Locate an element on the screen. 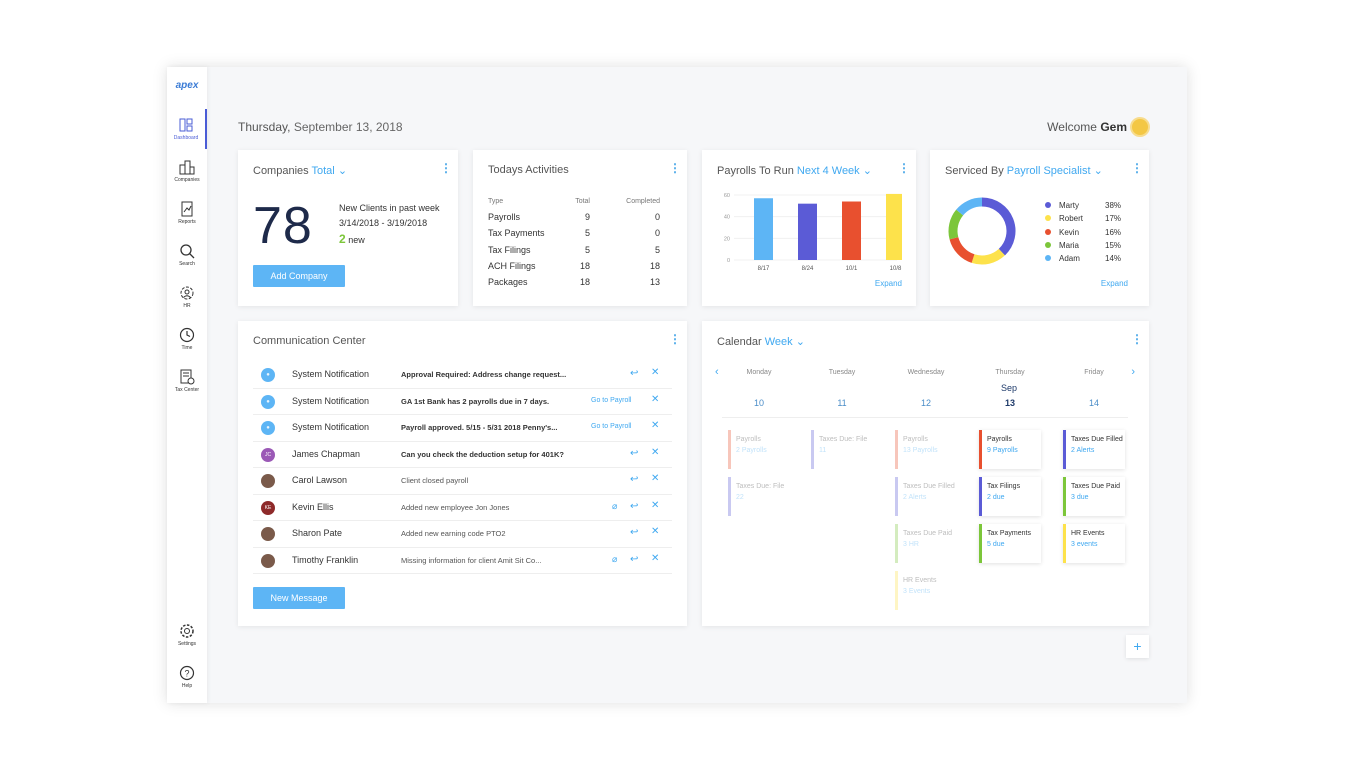 Image resolution: width=1358 pixels, height=768 pixels. new-message-button: New Message is located at coordinates (299, 598).